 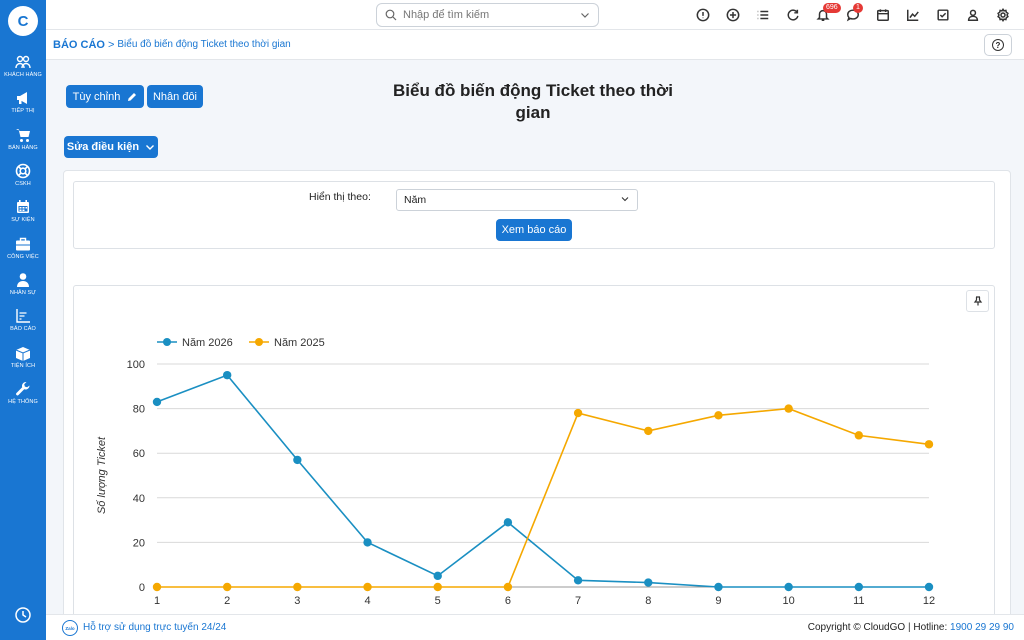 I want to click on x-tick-label: 6, so click(x=508, y=601).